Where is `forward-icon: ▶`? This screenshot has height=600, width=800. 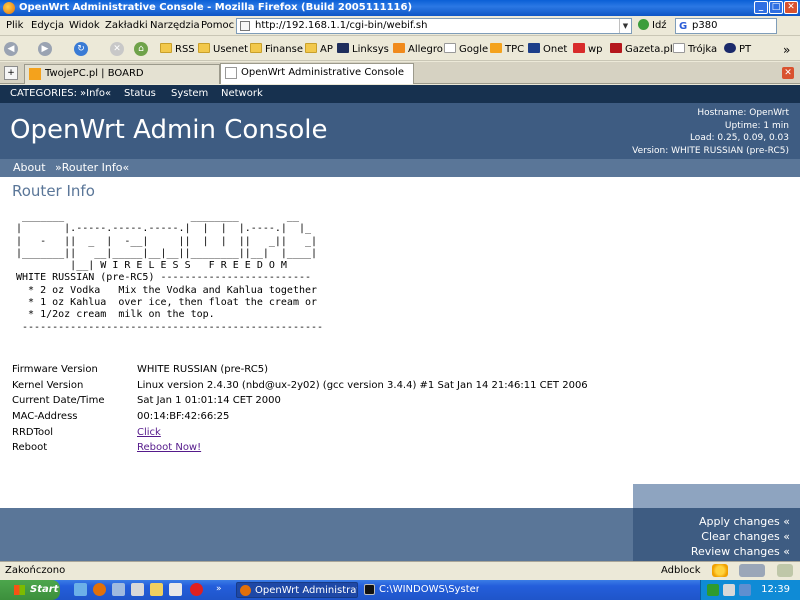
forward-icon: ▶ is located at coordinates (45, 49).